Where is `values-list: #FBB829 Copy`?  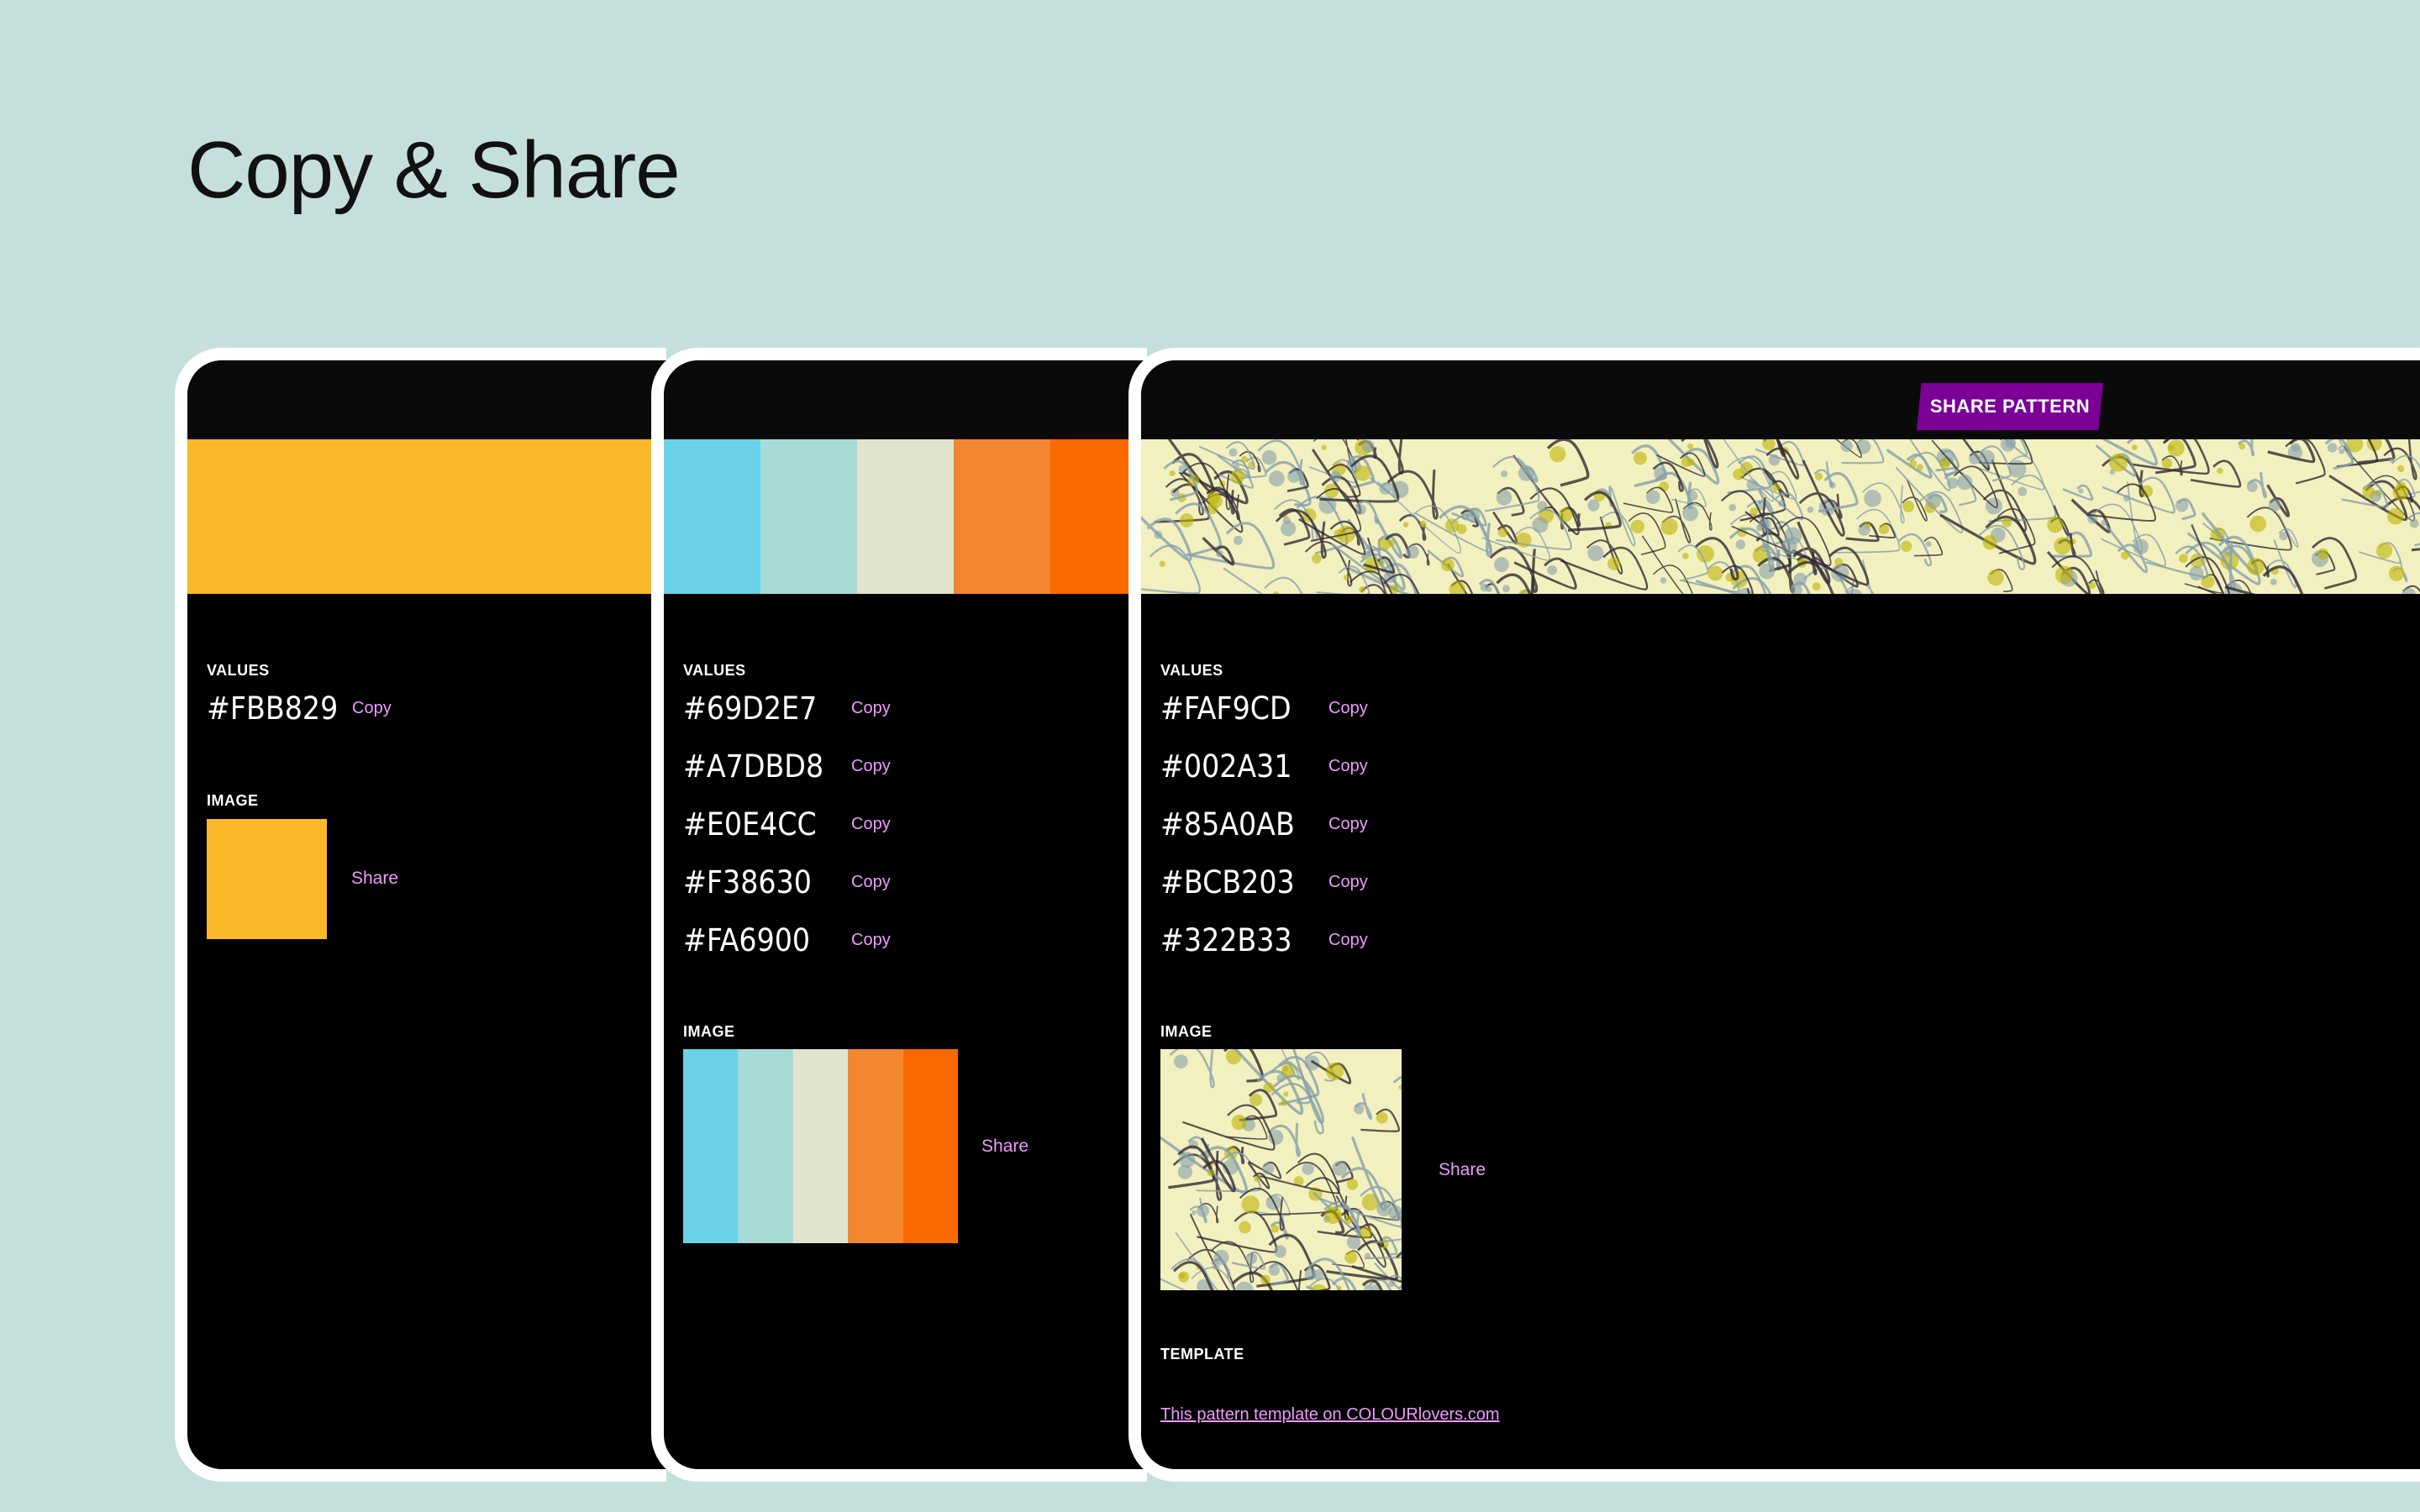 values-list: #FBB829 Copy is located at coordinates (299, 709).